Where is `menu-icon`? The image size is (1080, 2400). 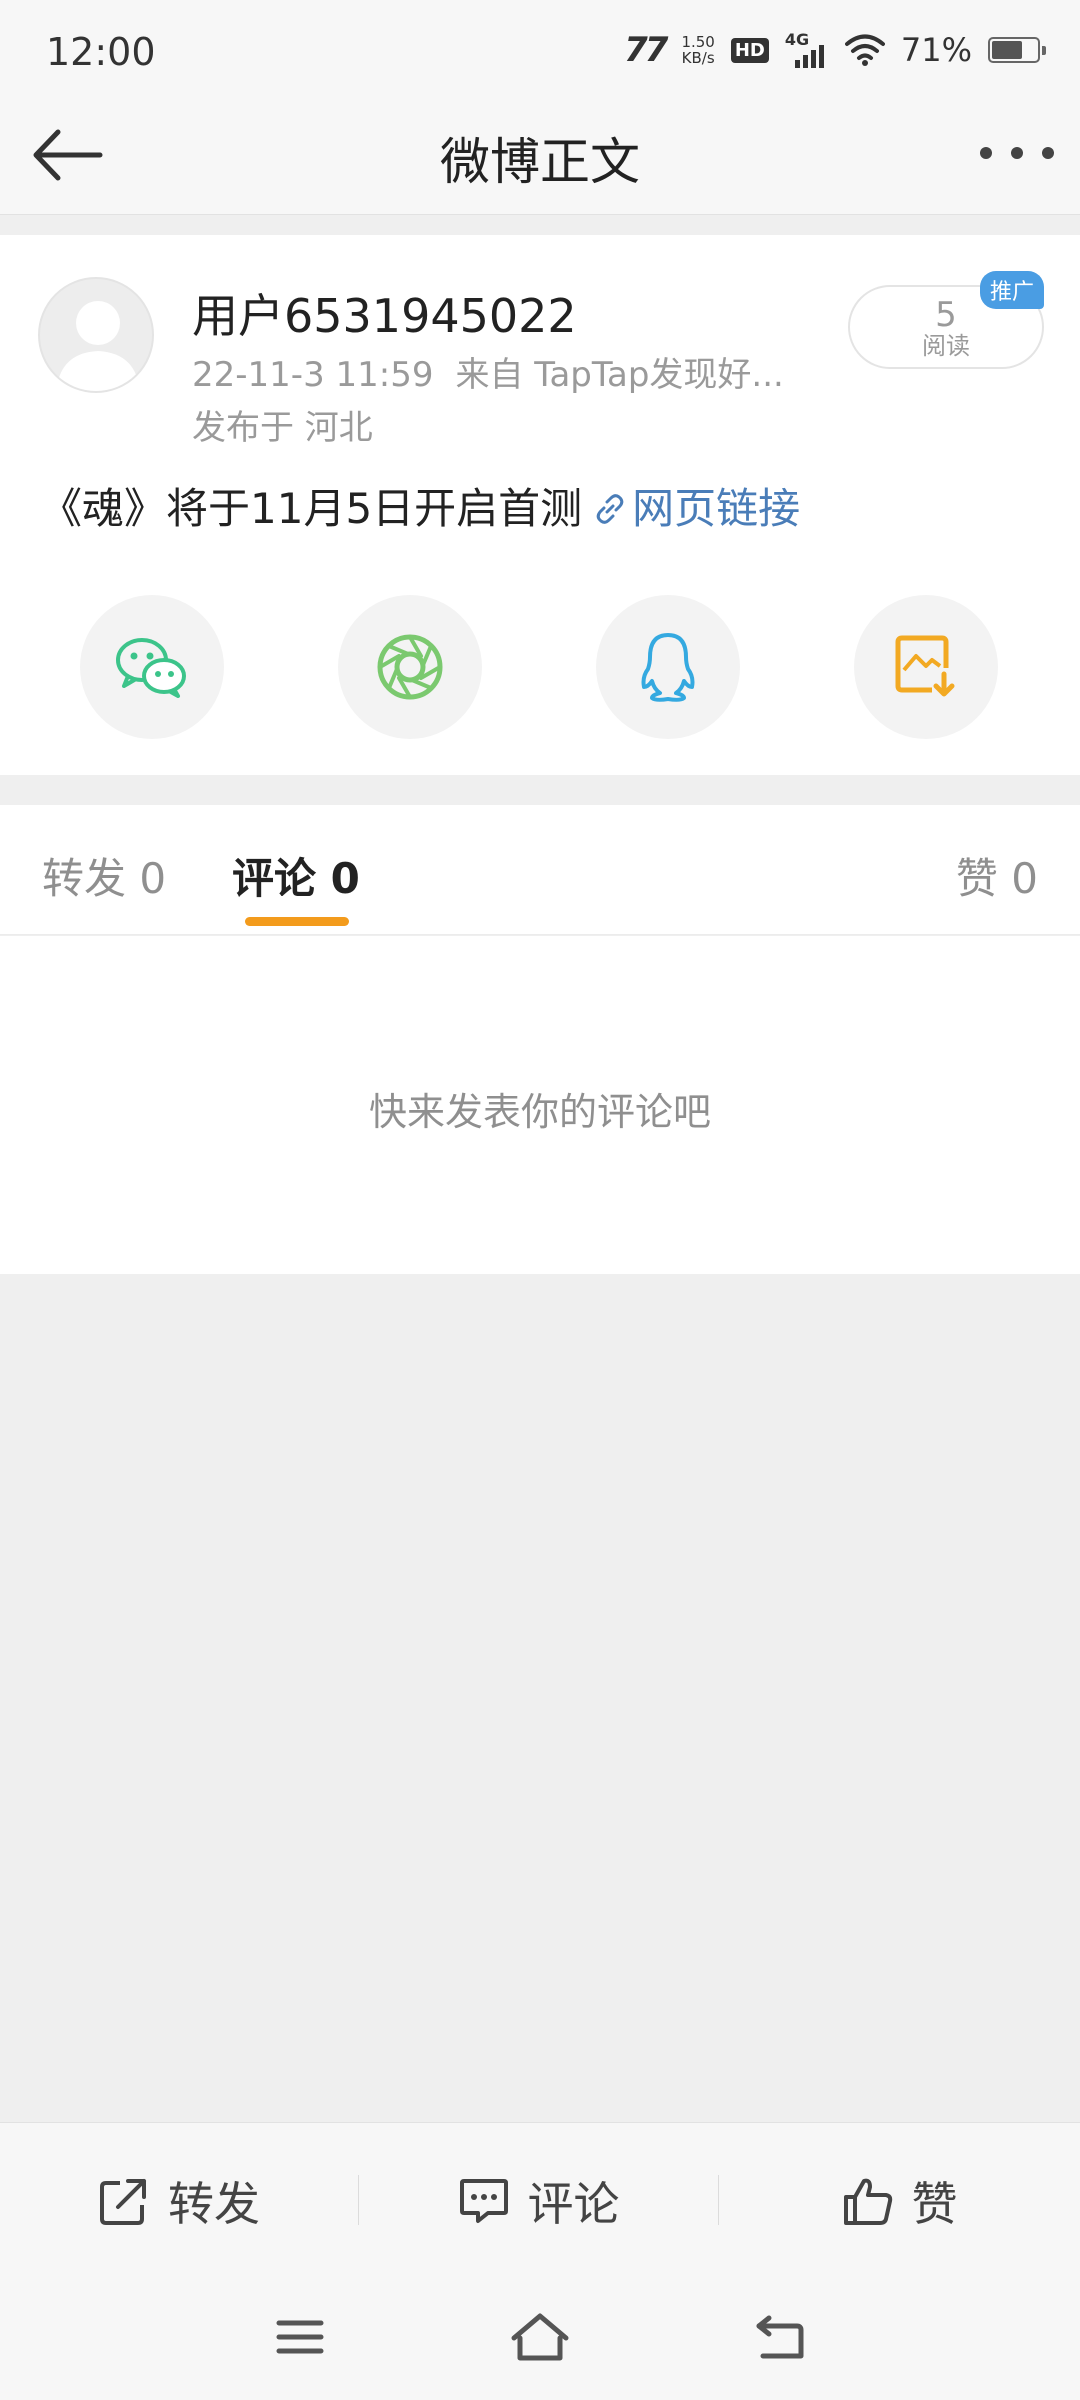
menu-icon is located at coordinates (300, 2337).